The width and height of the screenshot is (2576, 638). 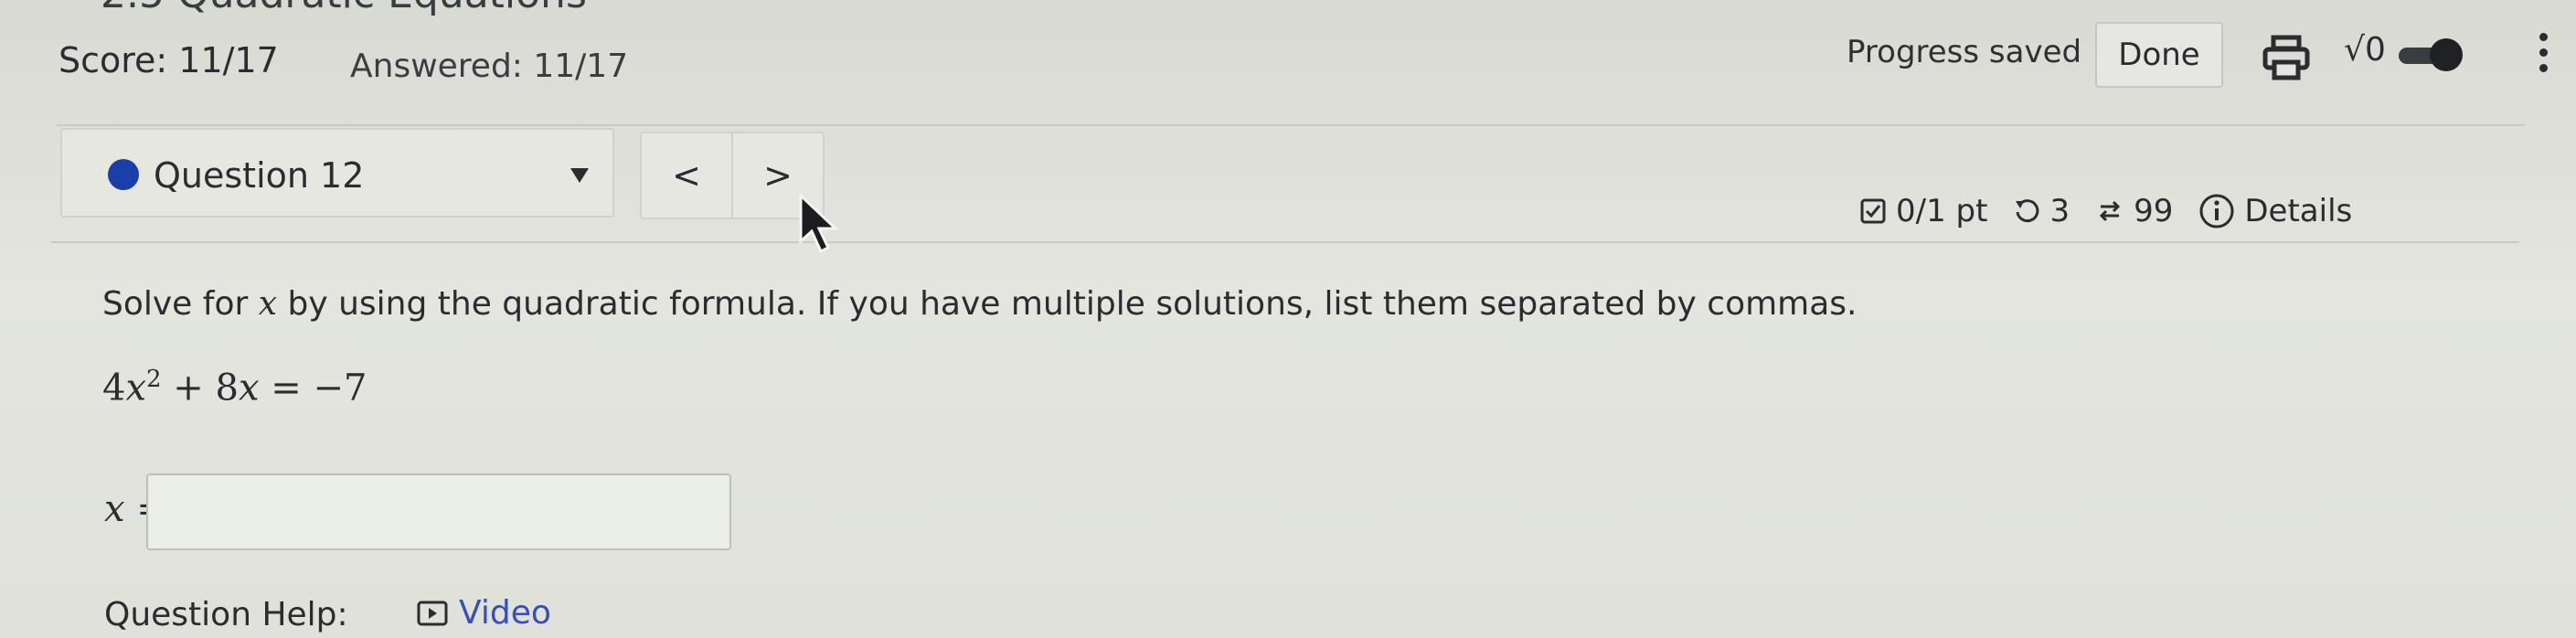 What do you see at coordinates (234, 387) in the screenshot?
I see `equation: 4x2 + 8x = −7` at bounding box center [234, 387].